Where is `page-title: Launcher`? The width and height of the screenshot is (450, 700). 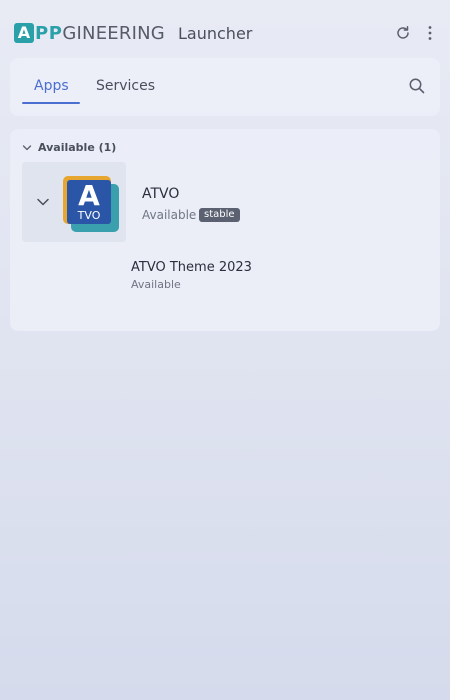 page-title: Launcher is located at coordinates (215, 33).